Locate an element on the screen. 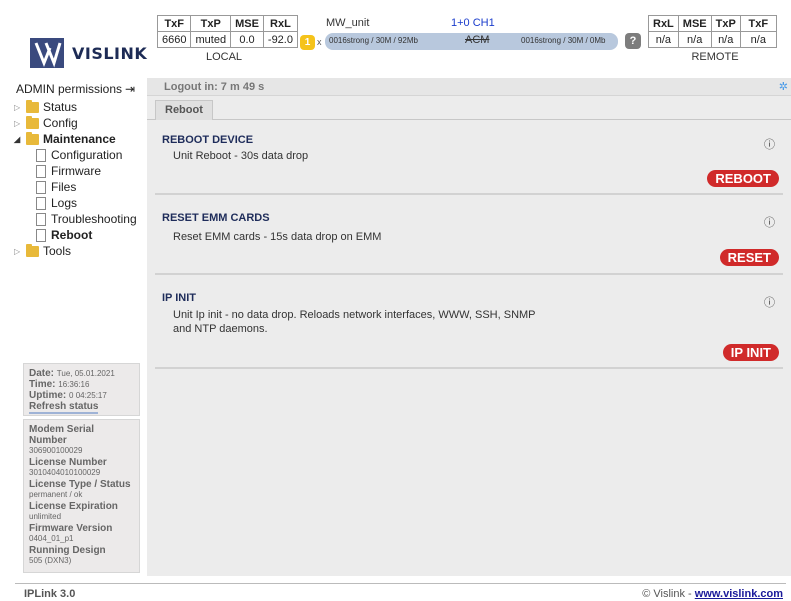 The height and width of the screenshot is (601, 791). info-label: Firmware Version is located at coordinates (71, 528).